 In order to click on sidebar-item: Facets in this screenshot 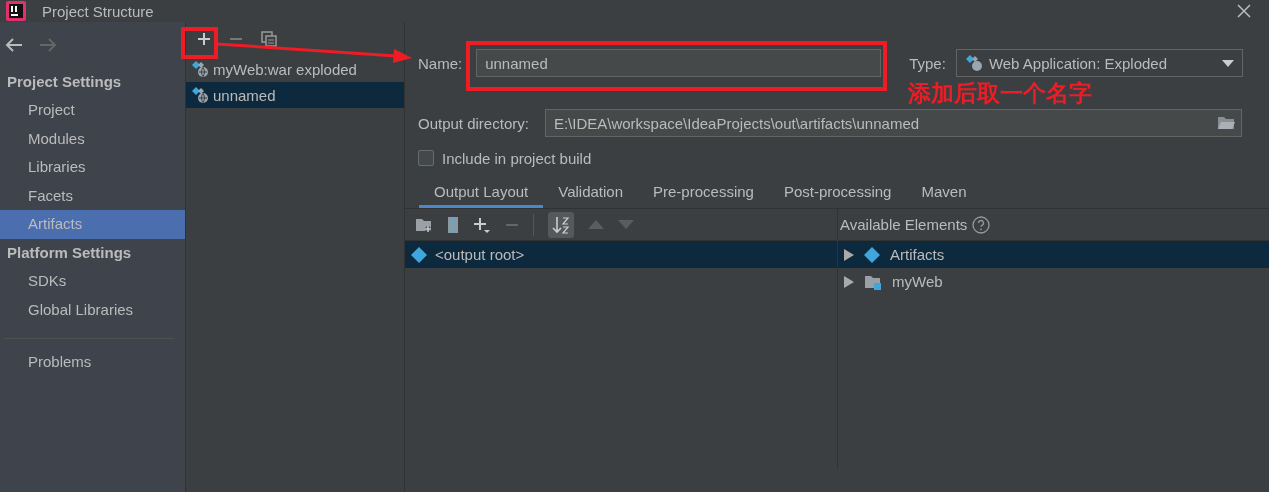, I will do `click(92, 196)`.